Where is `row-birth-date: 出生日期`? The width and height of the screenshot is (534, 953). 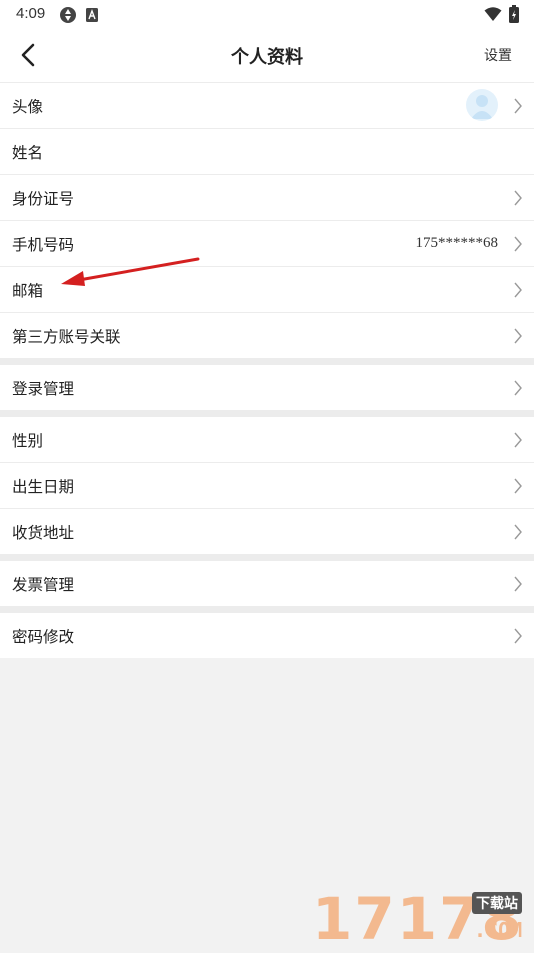
row-birth-date: 出生日期 is located at coordinates (267, 486).